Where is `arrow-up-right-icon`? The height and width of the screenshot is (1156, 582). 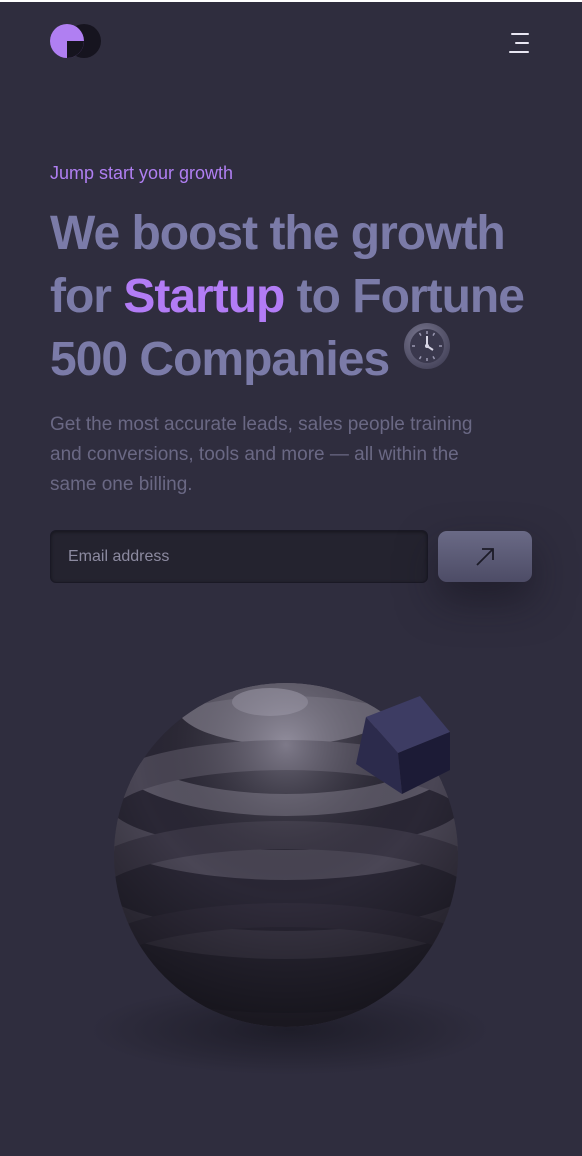
arrow-up-right-icon is located at coordinates (485, 557).